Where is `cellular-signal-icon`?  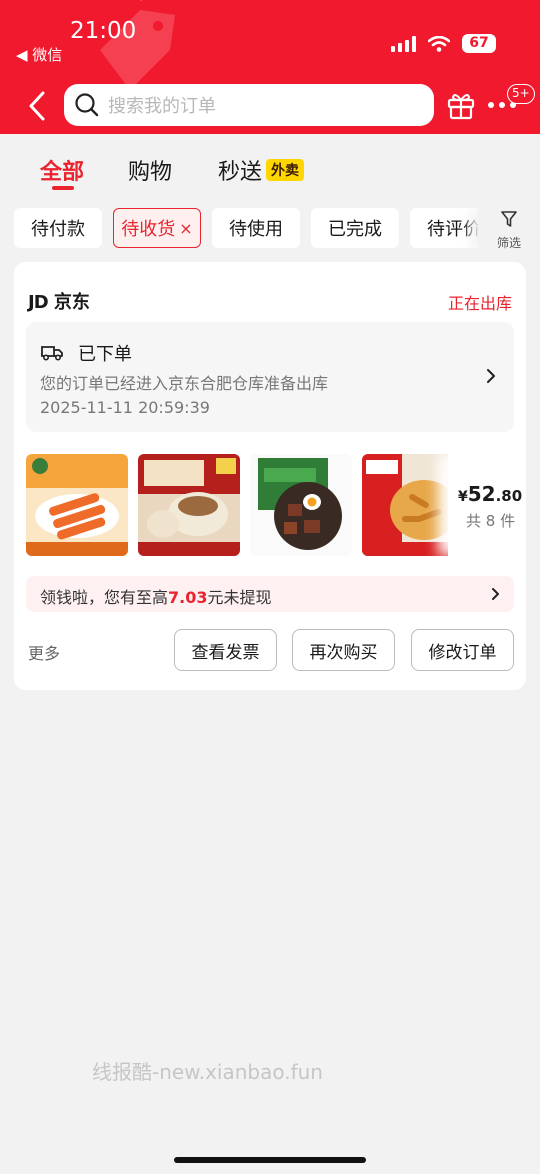 cellular-signal-icon is located at coordinates (403, 43).